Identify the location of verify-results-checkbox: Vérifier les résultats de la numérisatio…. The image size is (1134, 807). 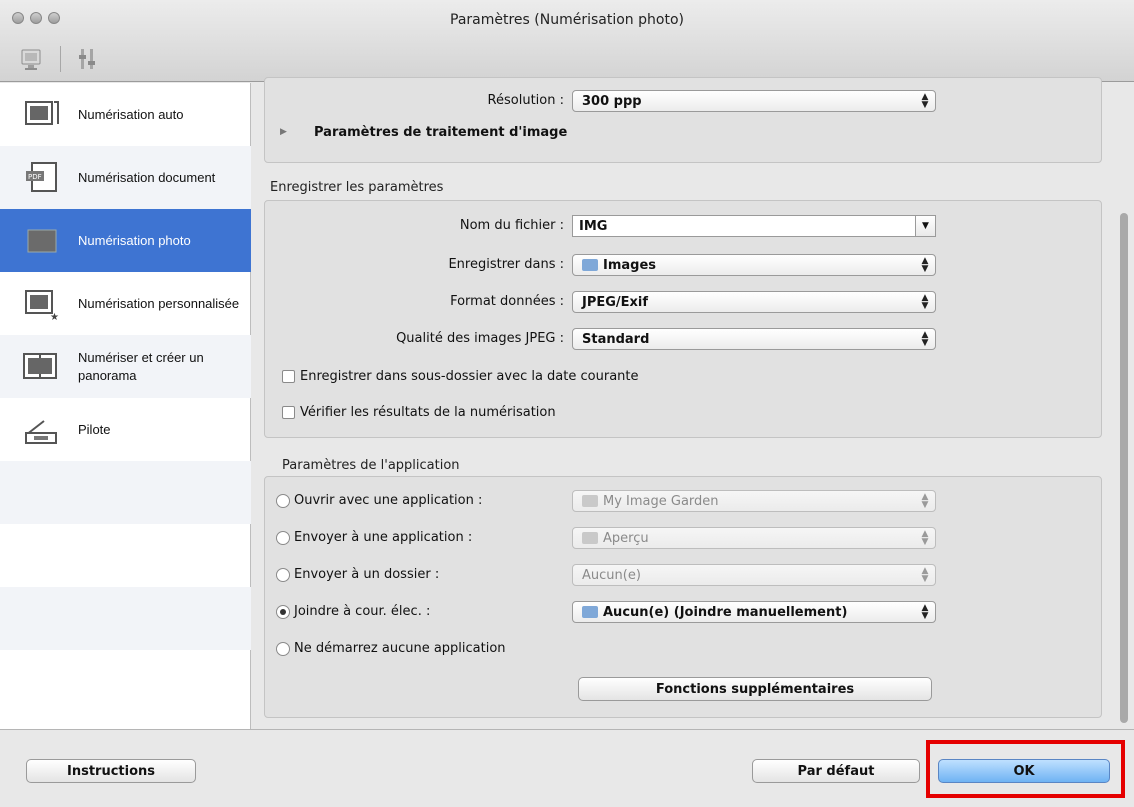
(419, 412).